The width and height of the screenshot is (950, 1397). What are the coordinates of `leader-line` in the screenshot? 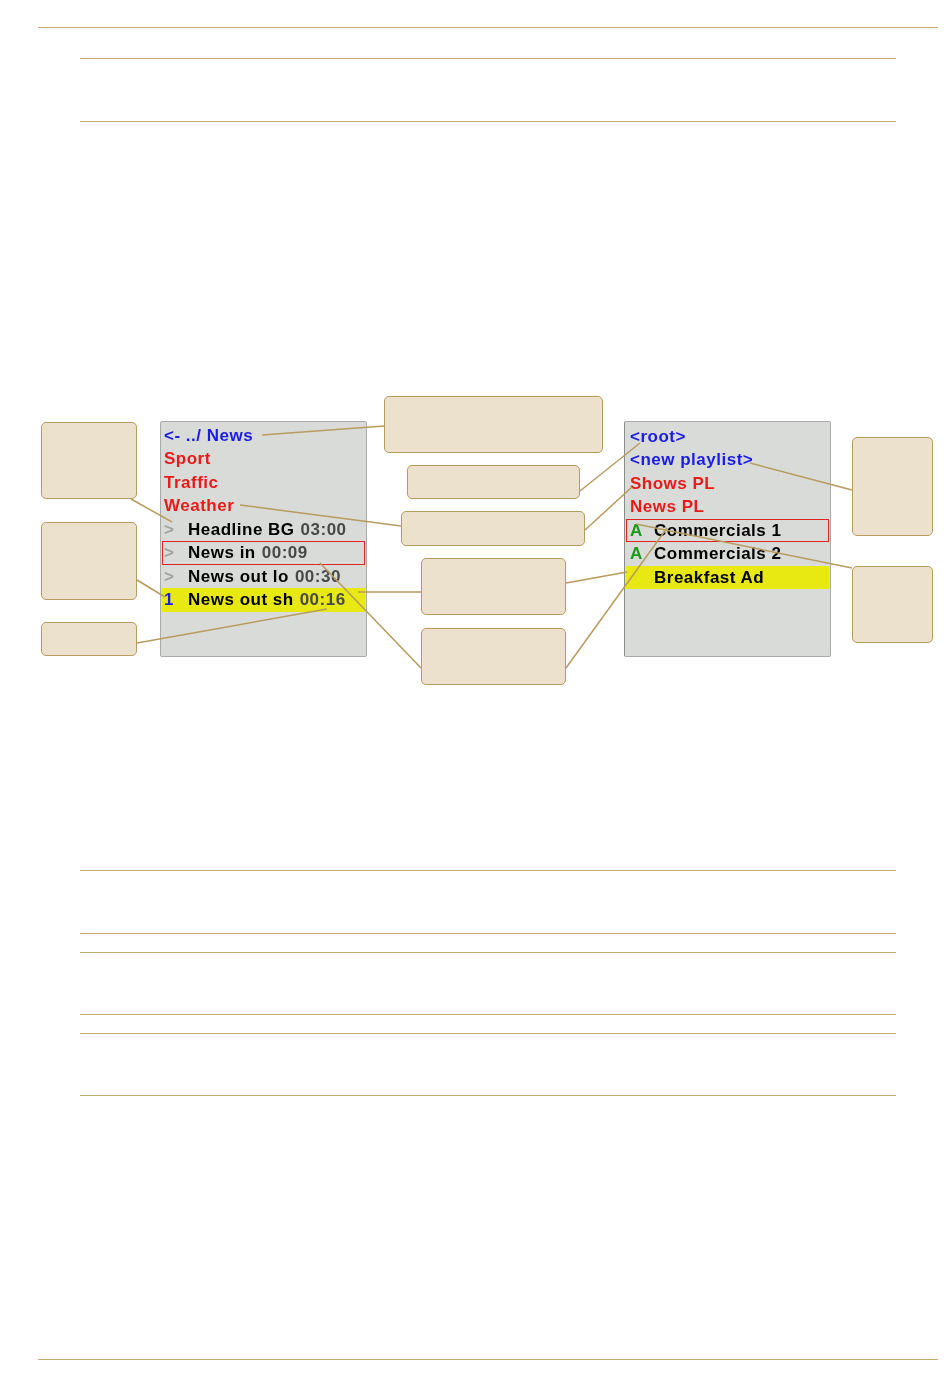 It's located at (151, 588).